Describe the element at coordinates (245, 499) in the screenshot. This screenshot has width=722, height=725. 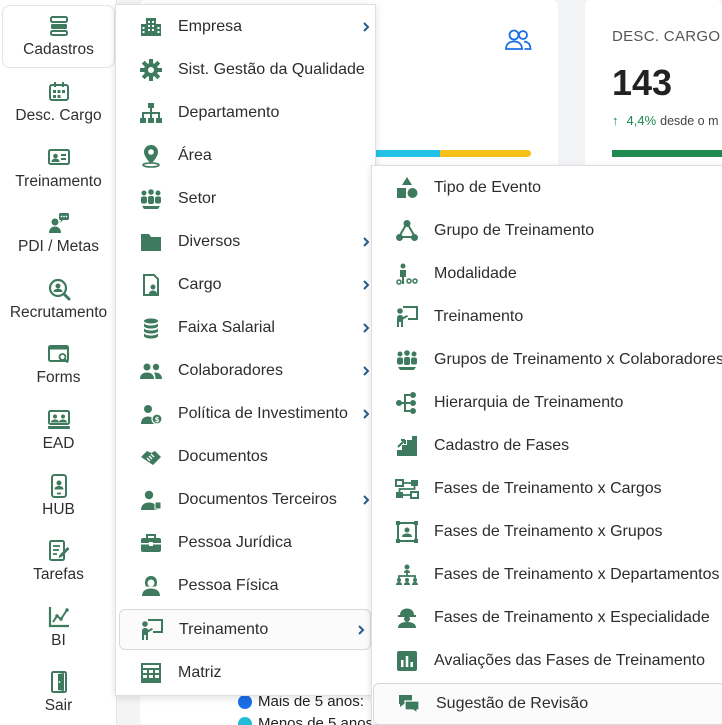
I see `menu-item-documentos-terceiros: Documentos Terceiros` at that location.